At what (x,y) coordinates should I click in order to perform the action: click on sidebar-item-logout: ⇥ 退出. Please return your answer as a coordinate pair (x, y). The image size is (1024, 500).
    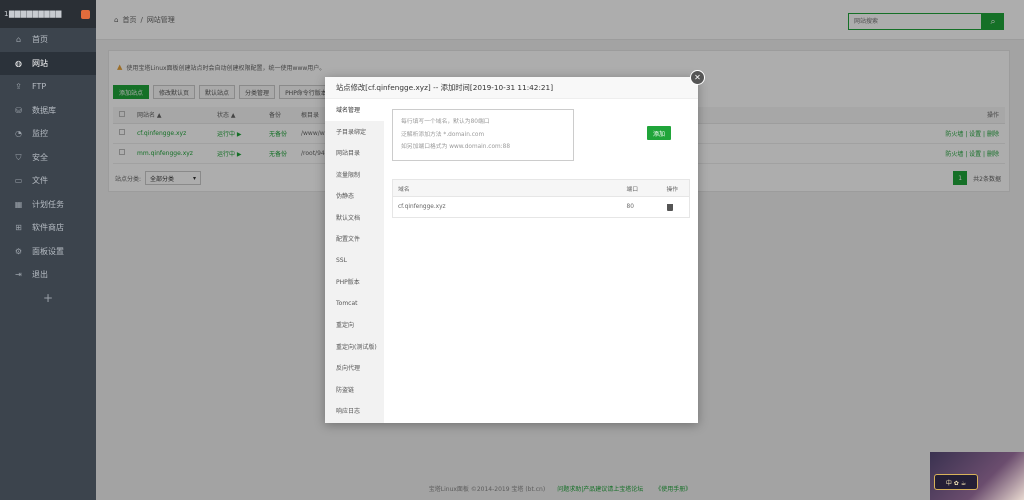
    Looking at the image, I should click on (48, 275).